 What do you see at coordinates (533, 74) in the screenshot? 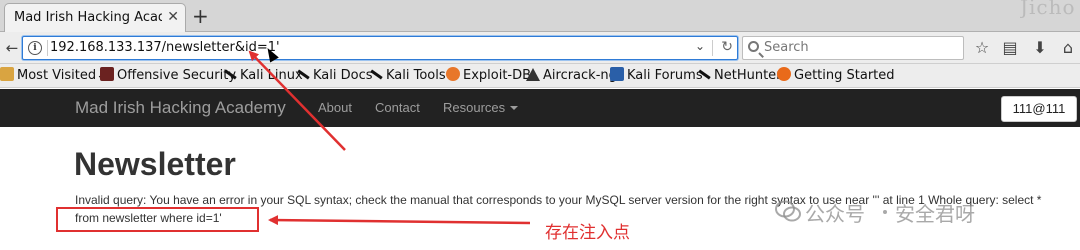
I see `aircrack-icon` at bounding box center [533, 74].